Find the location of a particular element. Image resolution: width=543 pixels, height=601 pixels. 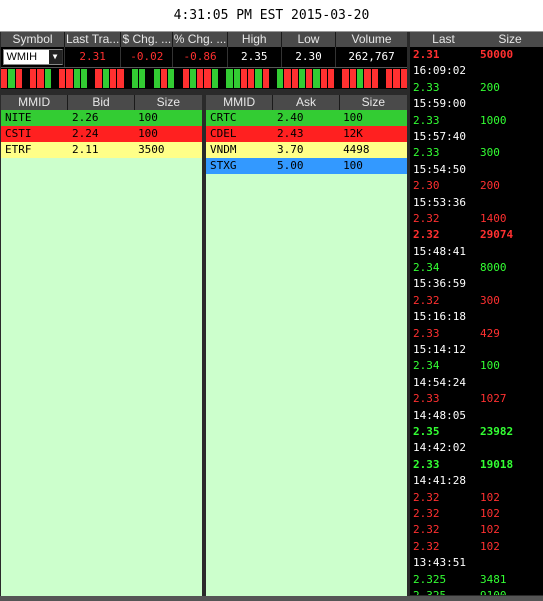

col-symbol: Symbol is located at coordinates (33, 39).